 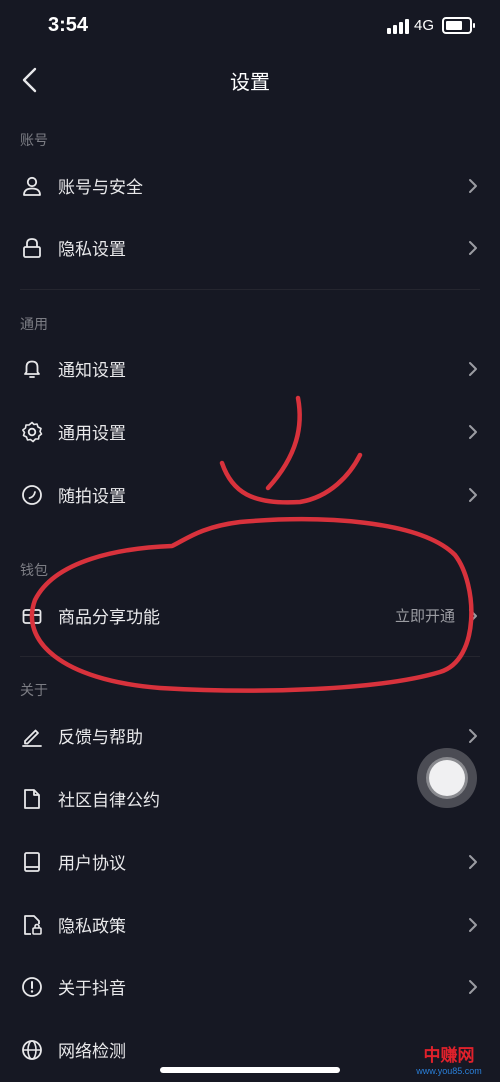 I want to click on nav-bar: 设置, so click(x=250, y=79).